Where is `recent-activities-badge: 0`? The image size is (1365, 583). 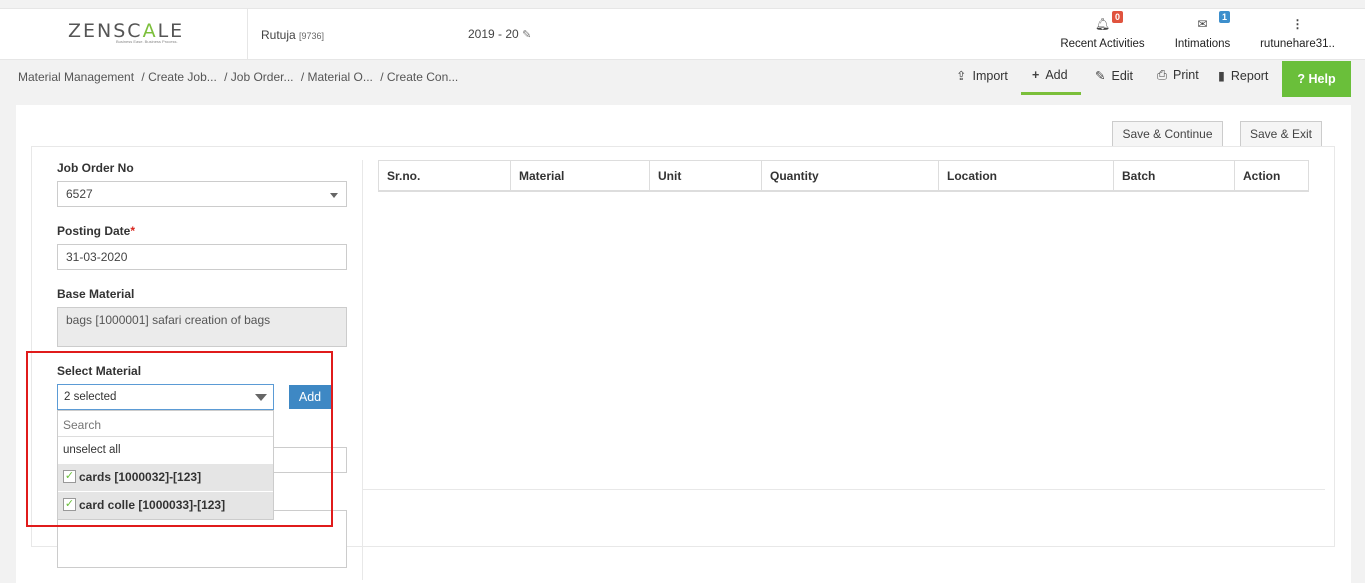 recent-activities-badge: 0 is located at coordinates (1118, 17).